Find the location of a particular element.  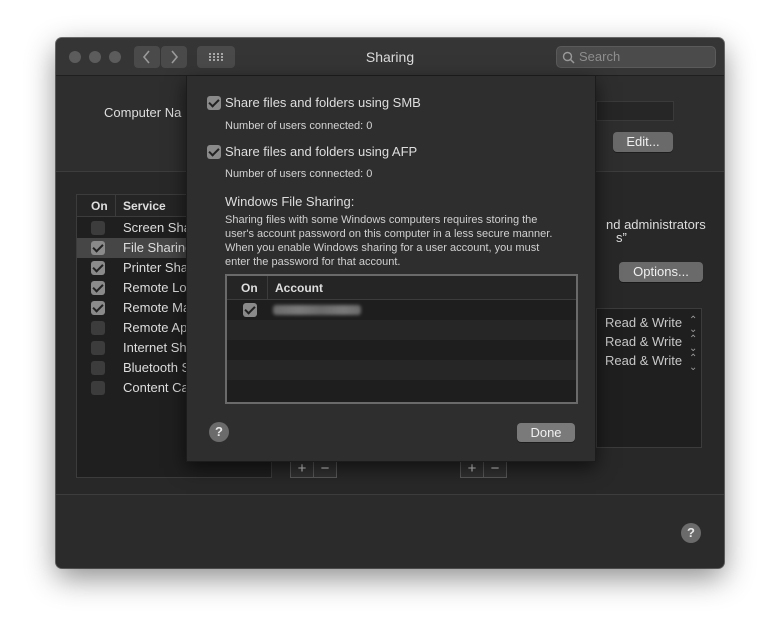

account-header-on: On is located at coordinates (249, 288).